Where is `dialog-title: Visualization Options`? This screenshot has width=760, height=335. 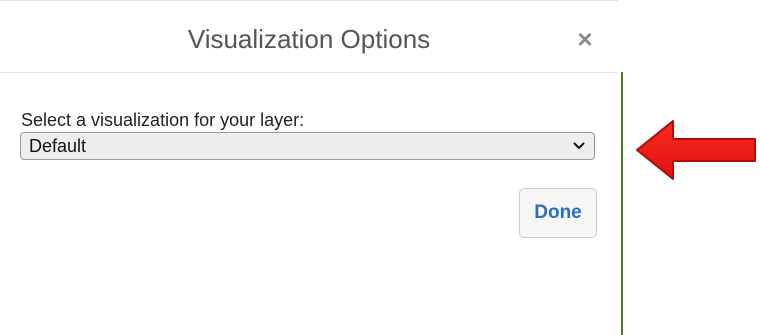 dialog-title: Visualization Options is located at coordinates (309, 39).